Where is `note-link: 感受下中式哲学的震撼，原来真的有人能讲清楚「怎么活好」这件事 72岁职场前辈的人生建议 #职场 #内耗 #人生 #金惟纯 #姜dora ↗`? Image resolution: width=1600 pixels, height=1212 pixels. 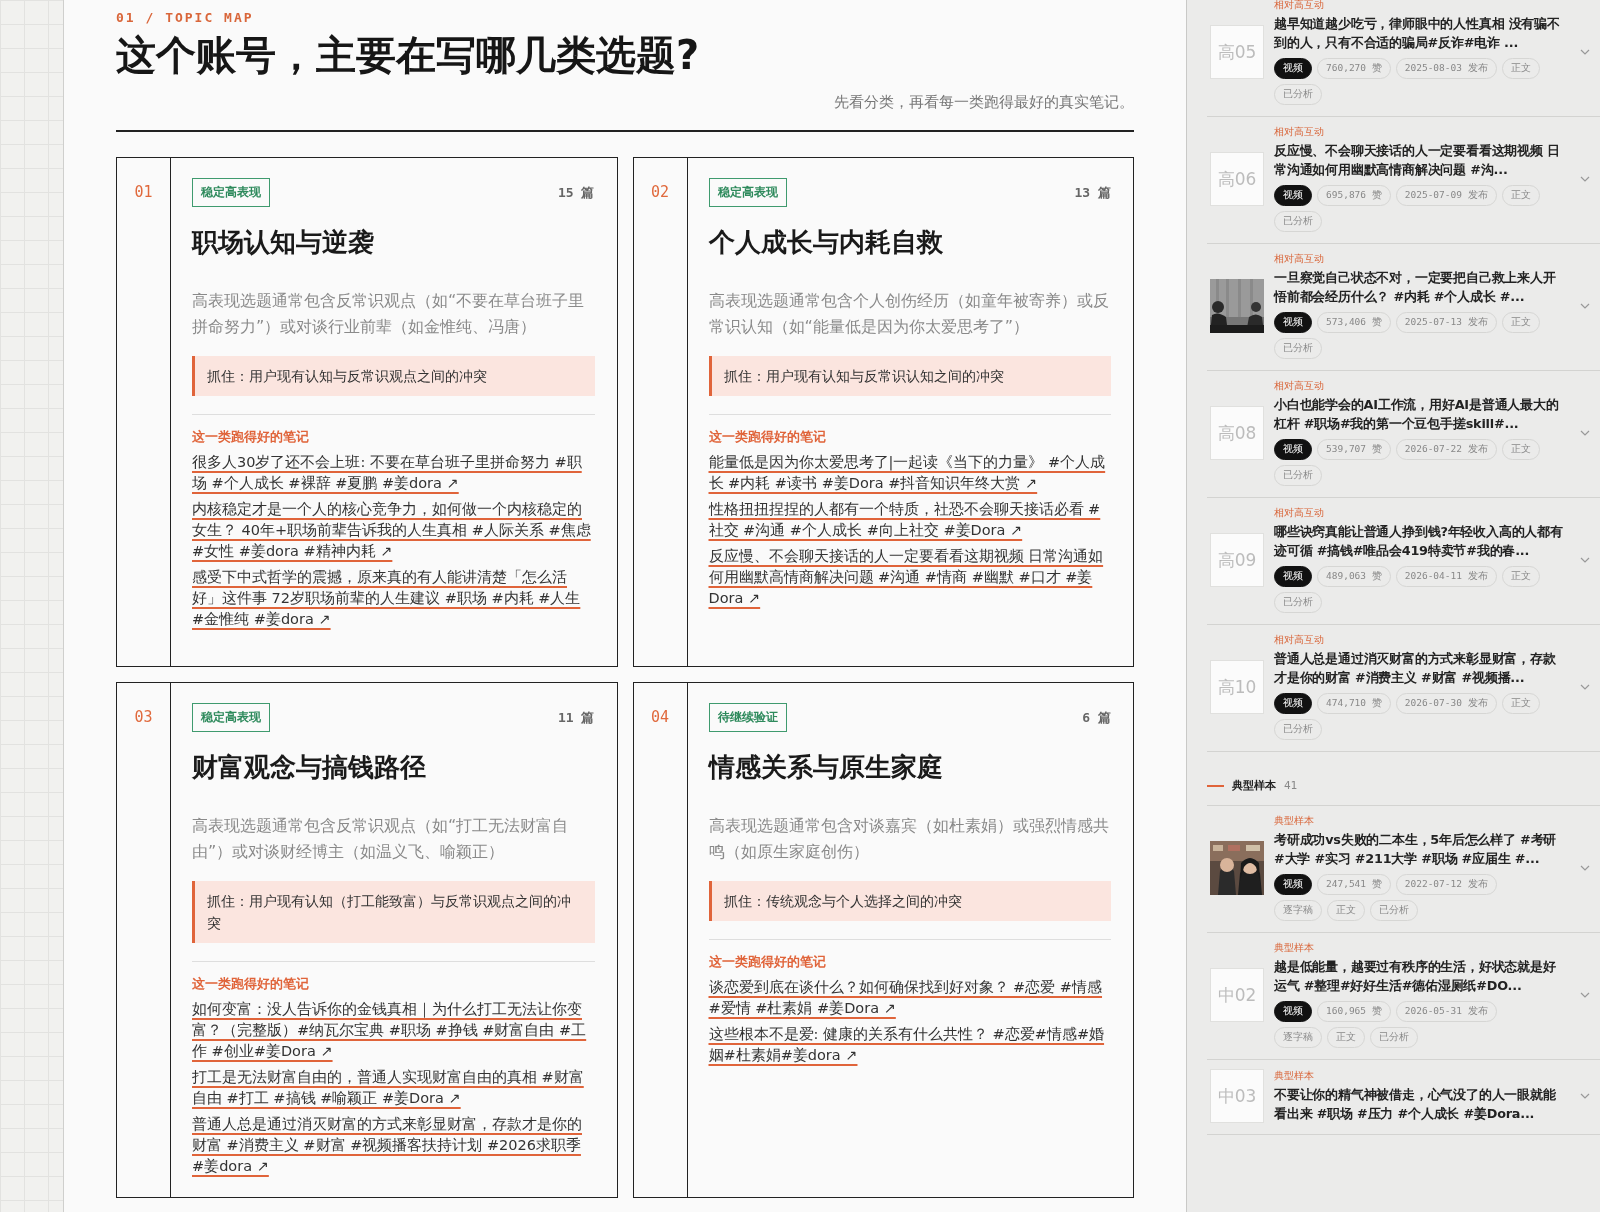
note-link: 感受下中式哲学的震撼，原来真的有人能讲清楚「怎么活好」这件事 72岁职场前辈的人生建议 #职场 #内耗 #人生 #金惟纯 #姜dora ↗ is located at coordinates (393, 598).